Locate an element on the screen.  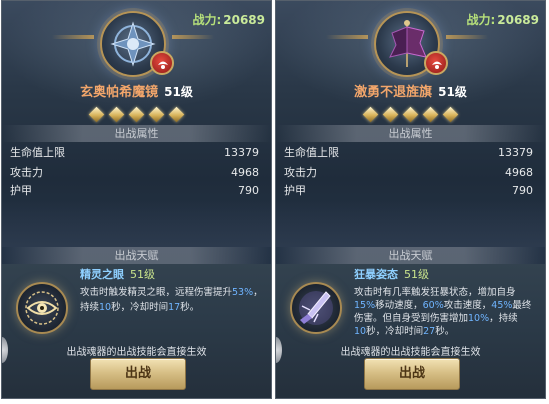
desc-text: ，持续 is located at coordinates (503, 318).